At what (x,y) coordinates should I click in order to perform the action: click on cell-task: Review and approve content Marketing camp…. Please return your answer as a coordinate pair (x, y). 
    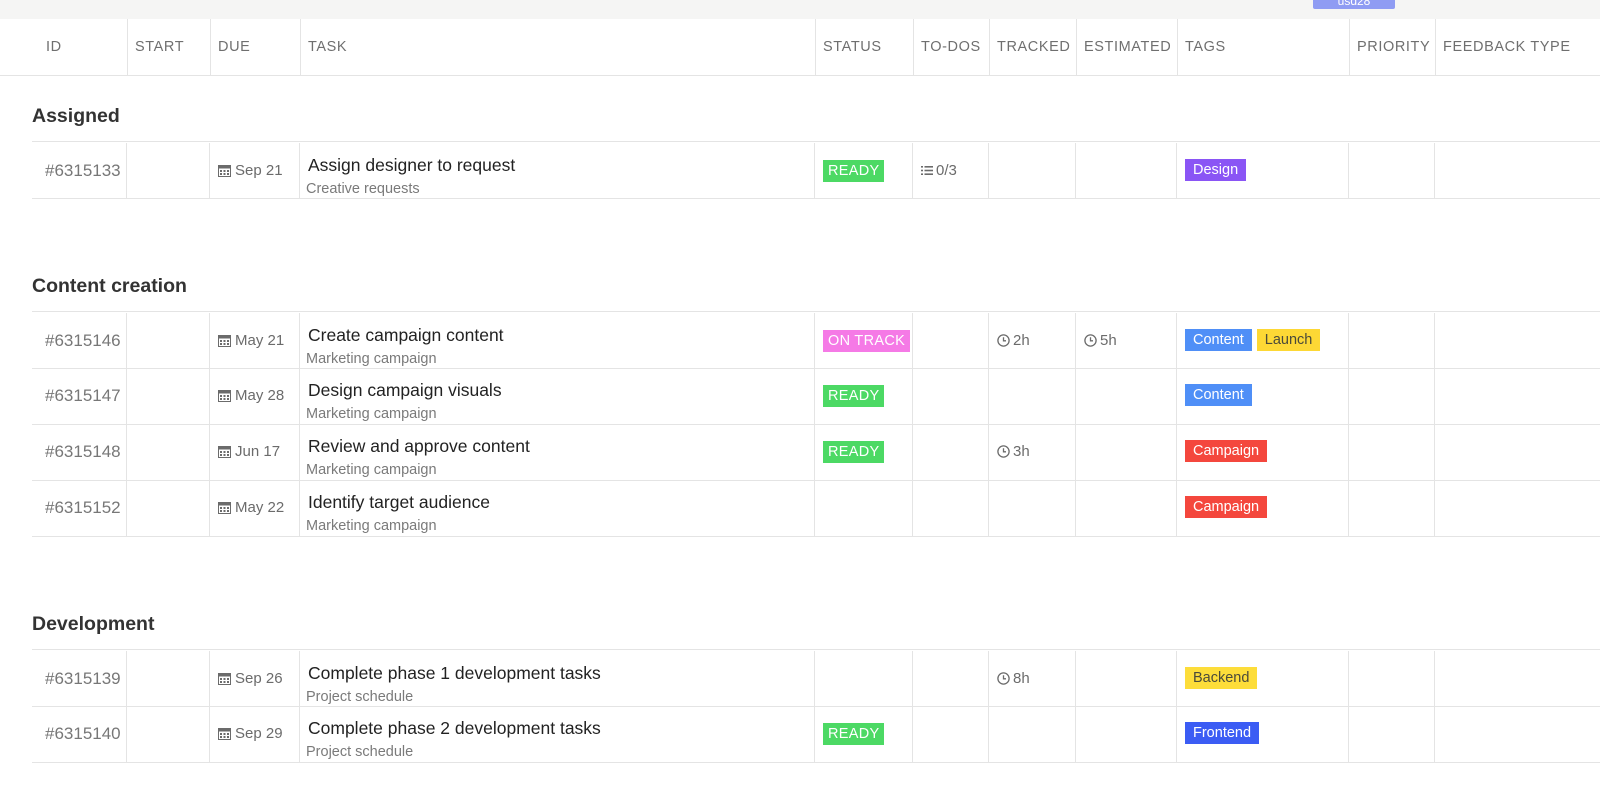
    Looking at the image, I should click on (557, 452).